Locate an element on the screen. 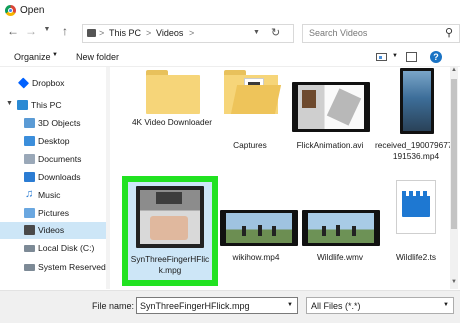 The height and width of the screenshot is (323, 460). file-name: Wildlife.wmv is located at coordinates (340, 257).